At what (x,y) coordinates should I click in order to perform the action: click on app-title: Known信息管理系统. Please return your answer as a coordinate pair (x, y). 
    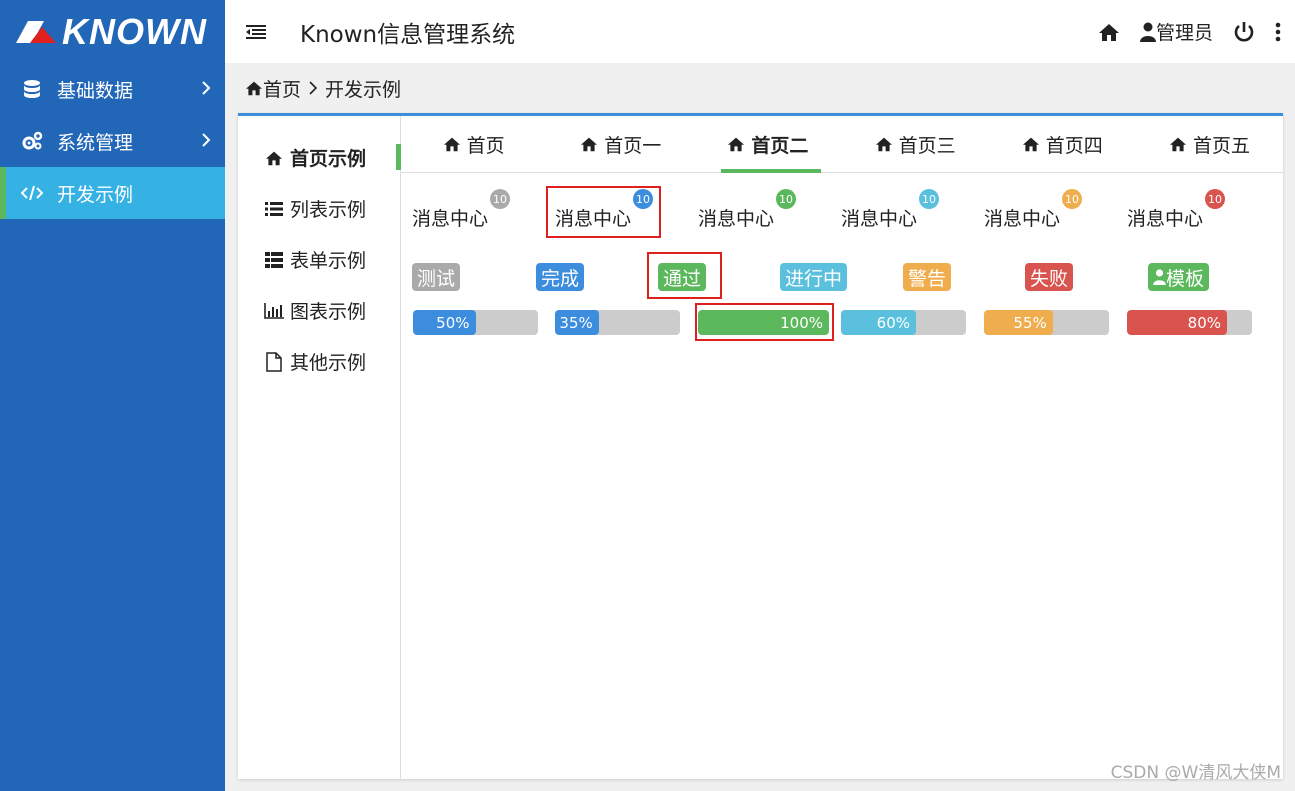
    Looking at the image, I should click on (408, 34).